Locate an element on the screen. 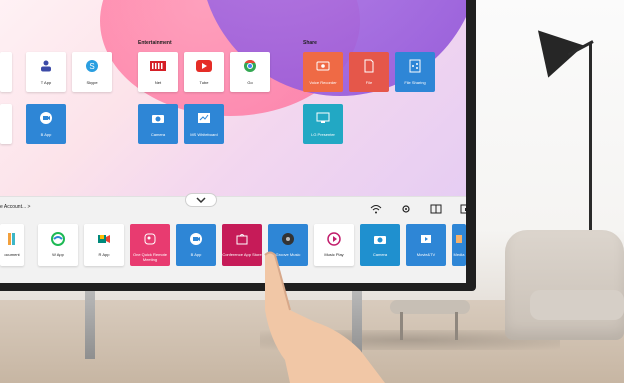 The width and height of the screenshot is (624, 383). app-tile-skype: S Skype is located at coordinates (92, 72).